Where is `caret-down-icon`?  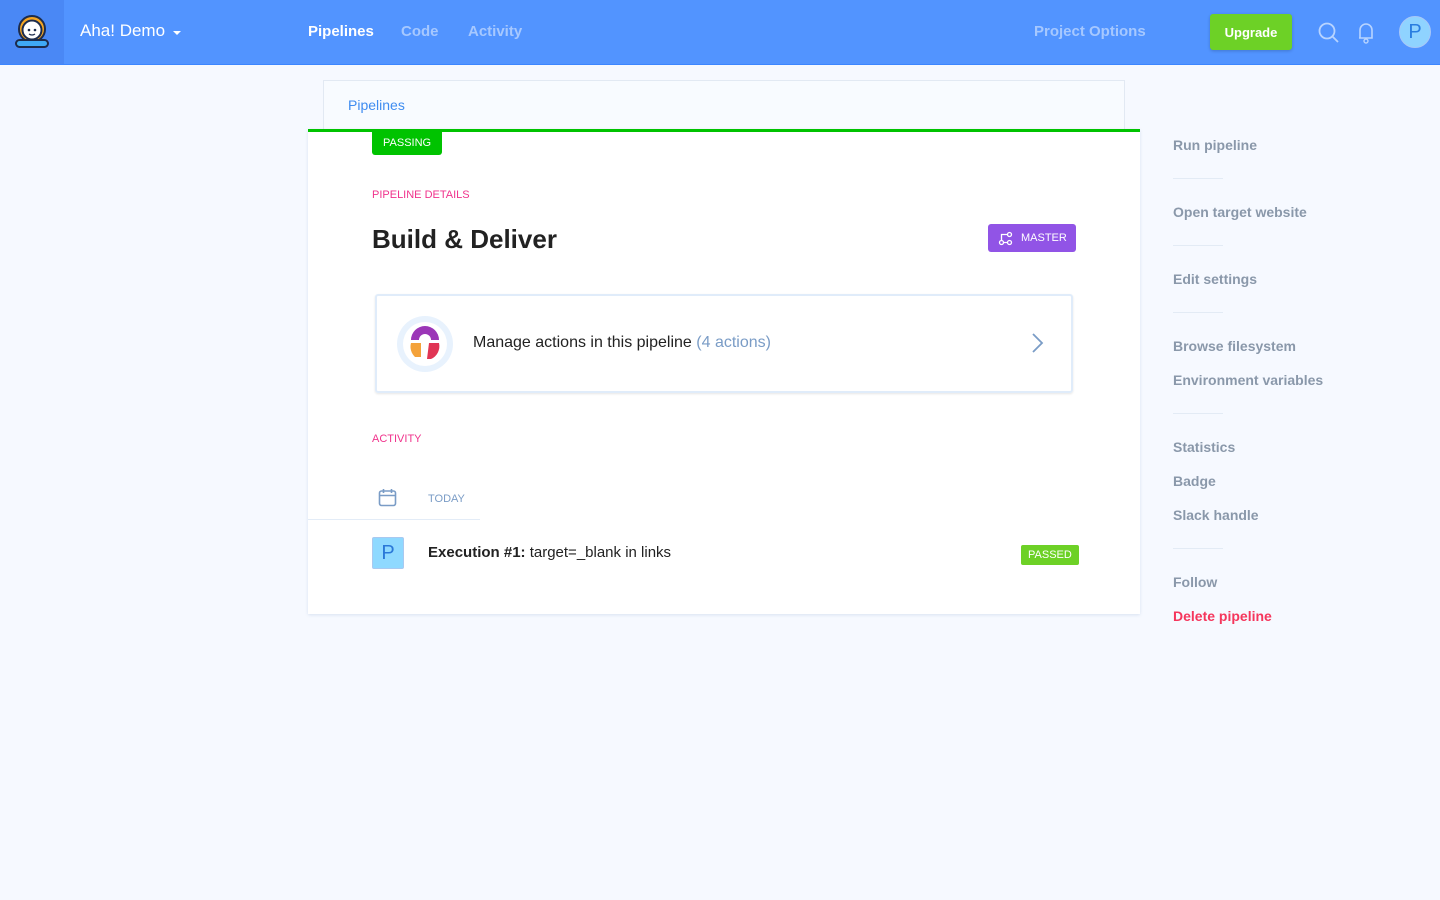
caret-down-icon is located at coordinates (177, 32).